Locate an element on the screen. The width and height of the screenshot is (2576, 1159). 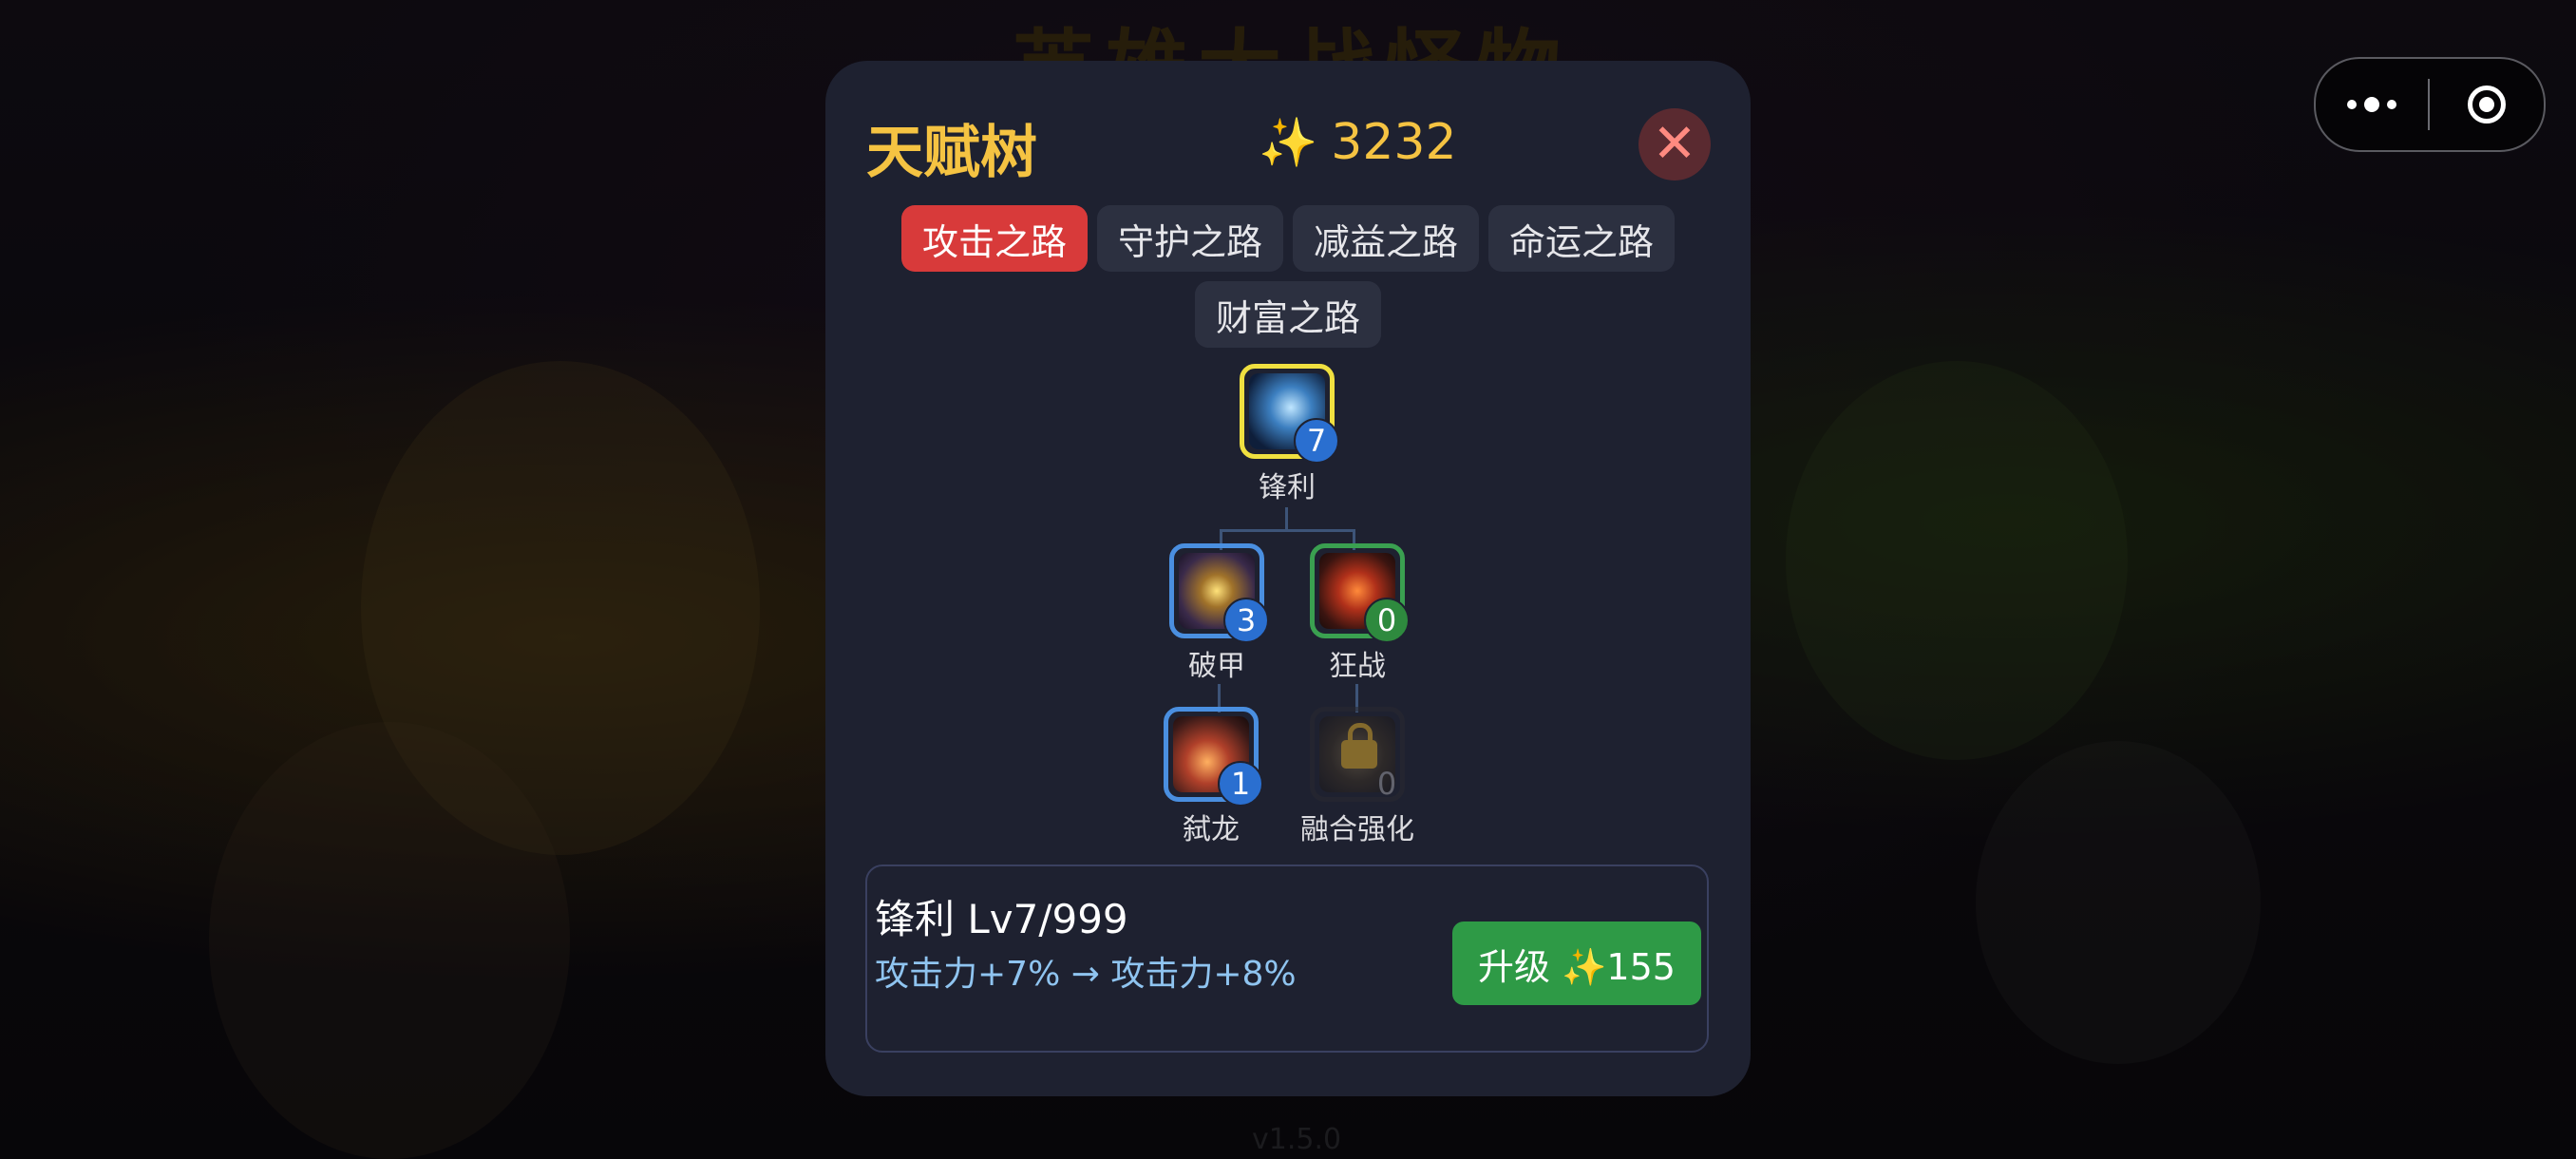
lock-icon is located at coordinates (1359, 746).